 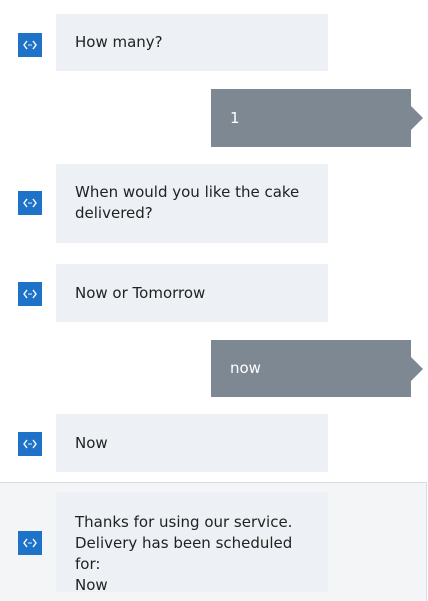 I want to click on bot-message: When would you like the cake delivered?, so click(x=192, y=203).